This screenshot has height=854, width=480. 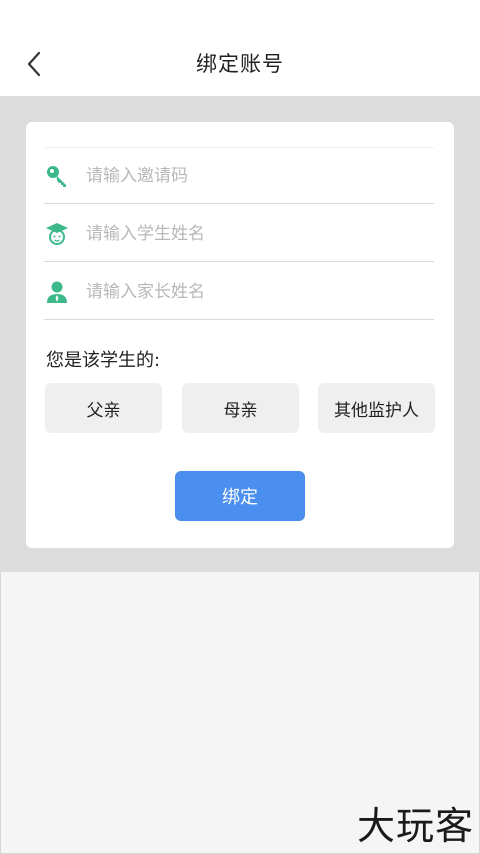 What do you see at coordinates (240, 496) in the screenshot?
I see `bind-button: 绑定` at bounding box center [240, 496].